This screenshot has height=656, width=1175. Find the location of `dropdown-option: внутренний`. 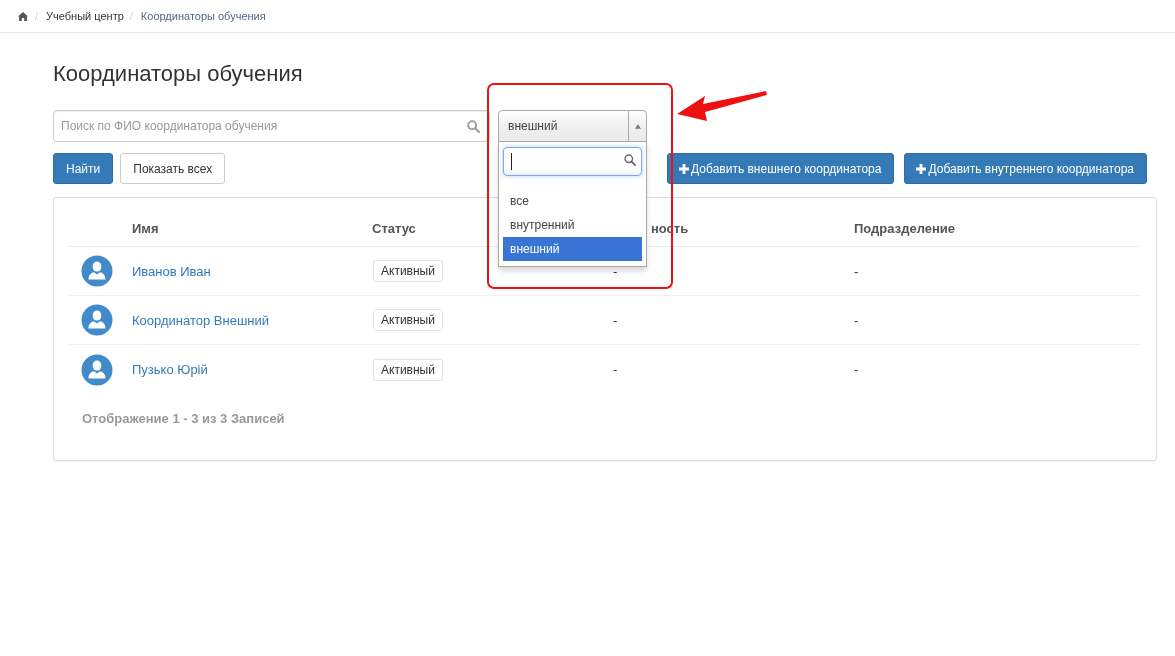

dropdown-option: внутренний is located at coordinates (572, 225).